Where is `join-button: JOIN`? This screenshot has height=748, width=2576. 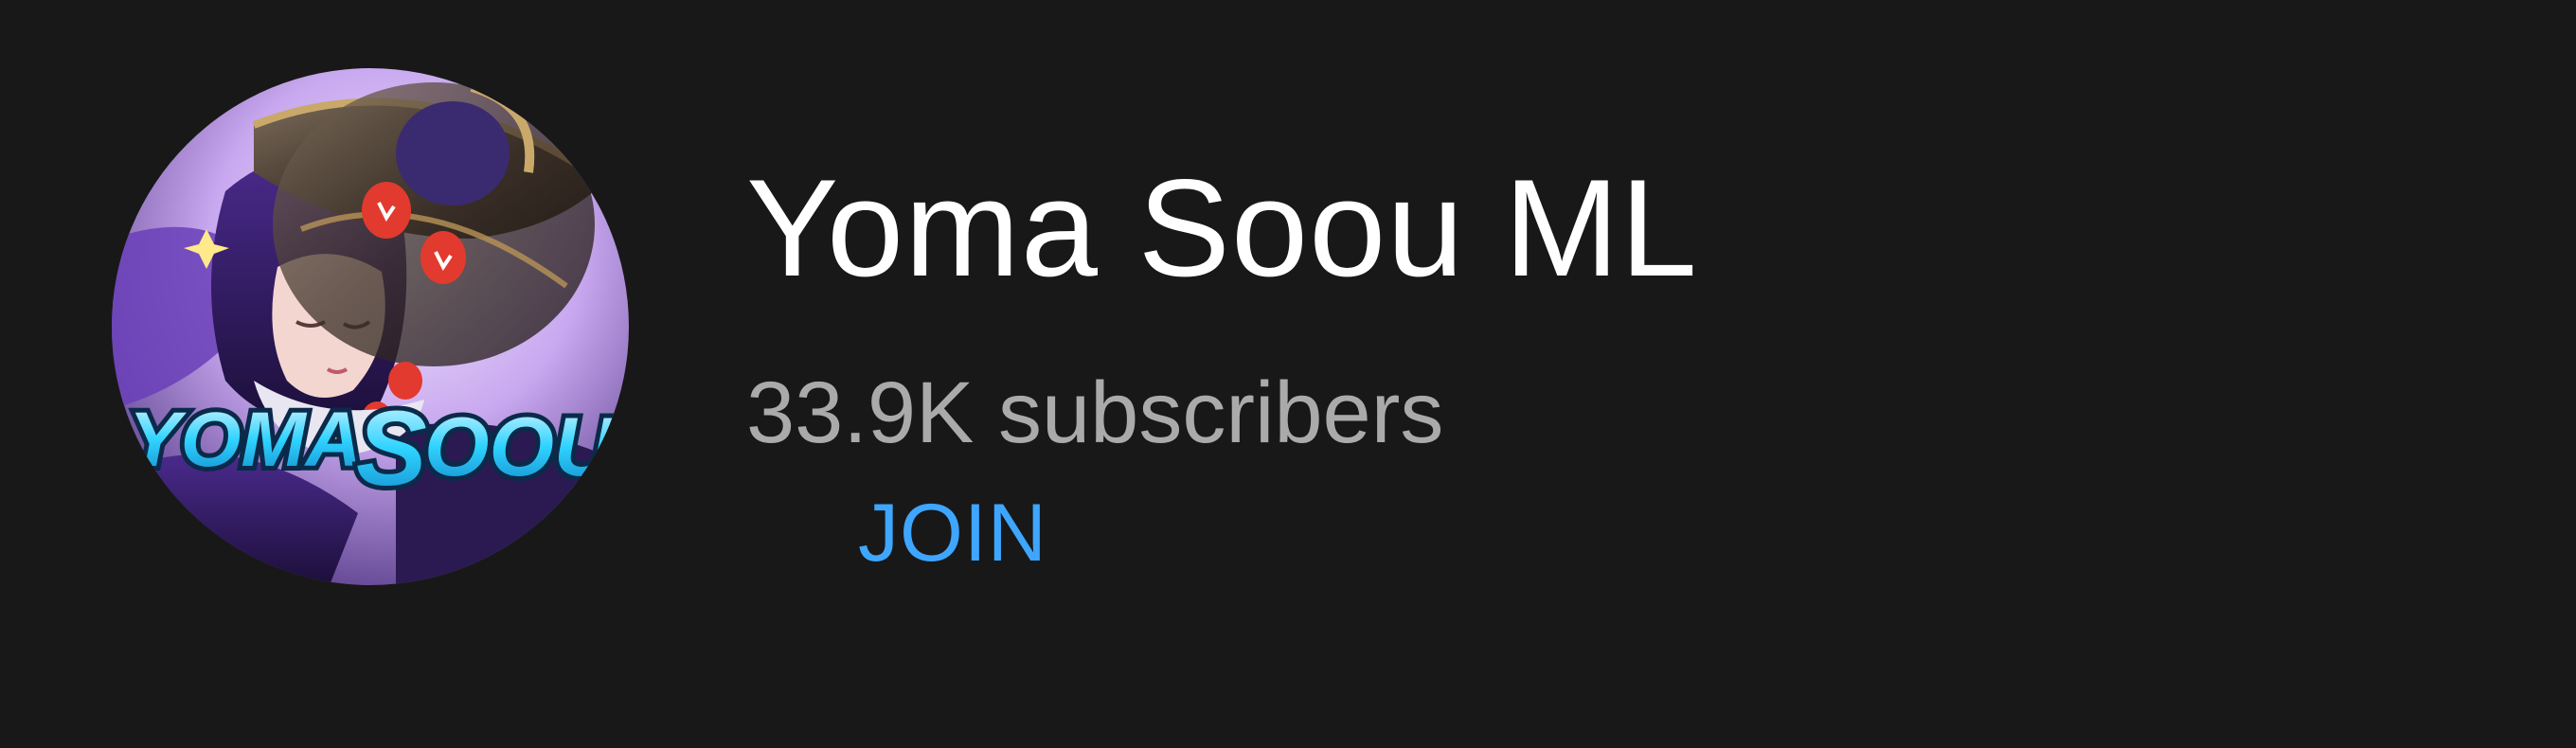
join-button: JOIN is located at coordinates (952, 533).